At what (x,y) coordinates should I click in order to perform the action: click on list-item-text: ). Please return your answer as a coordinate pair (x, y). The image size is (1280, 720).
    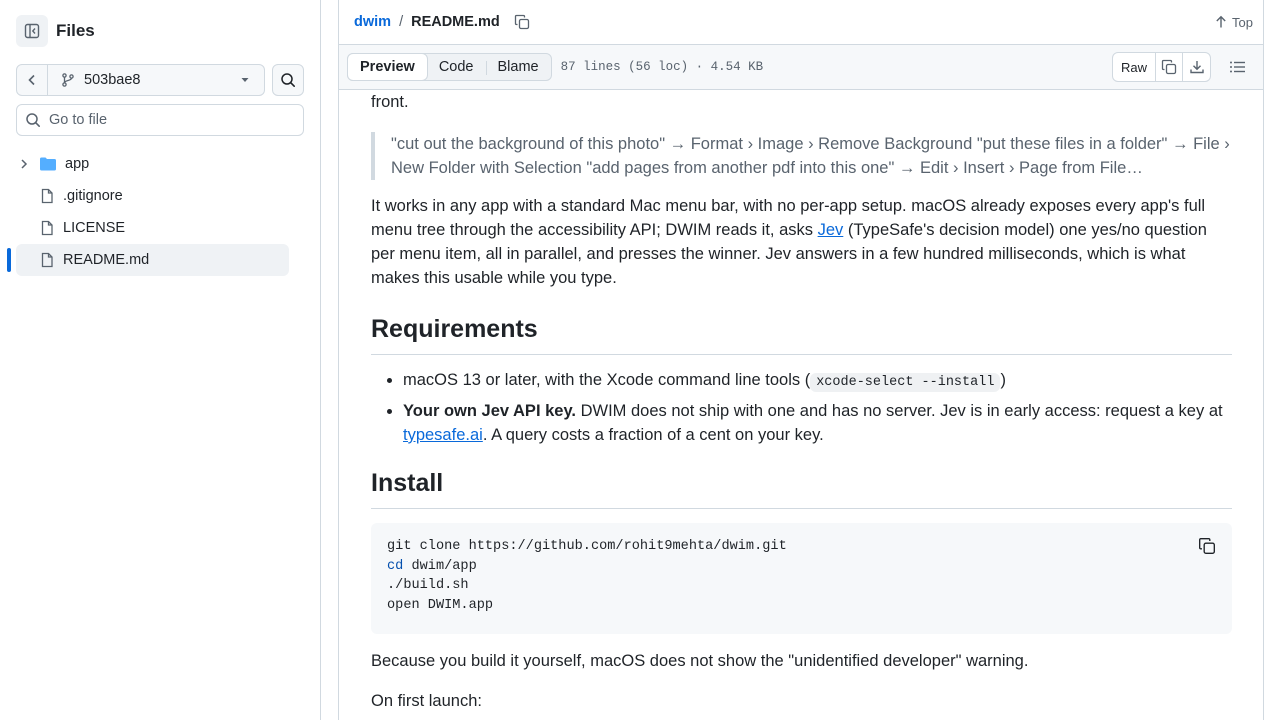
    Looking at the image, I should click on (1003, 380).